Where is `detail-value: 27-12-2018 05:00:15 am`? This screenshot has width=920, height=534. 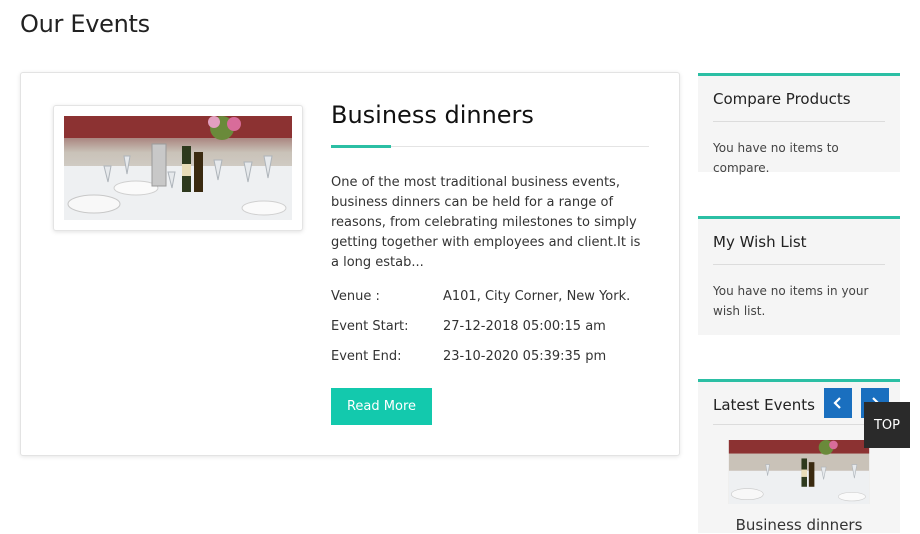
detail-value: 27-12-2018 05:00:15 am is located at coordinates (524, 326).